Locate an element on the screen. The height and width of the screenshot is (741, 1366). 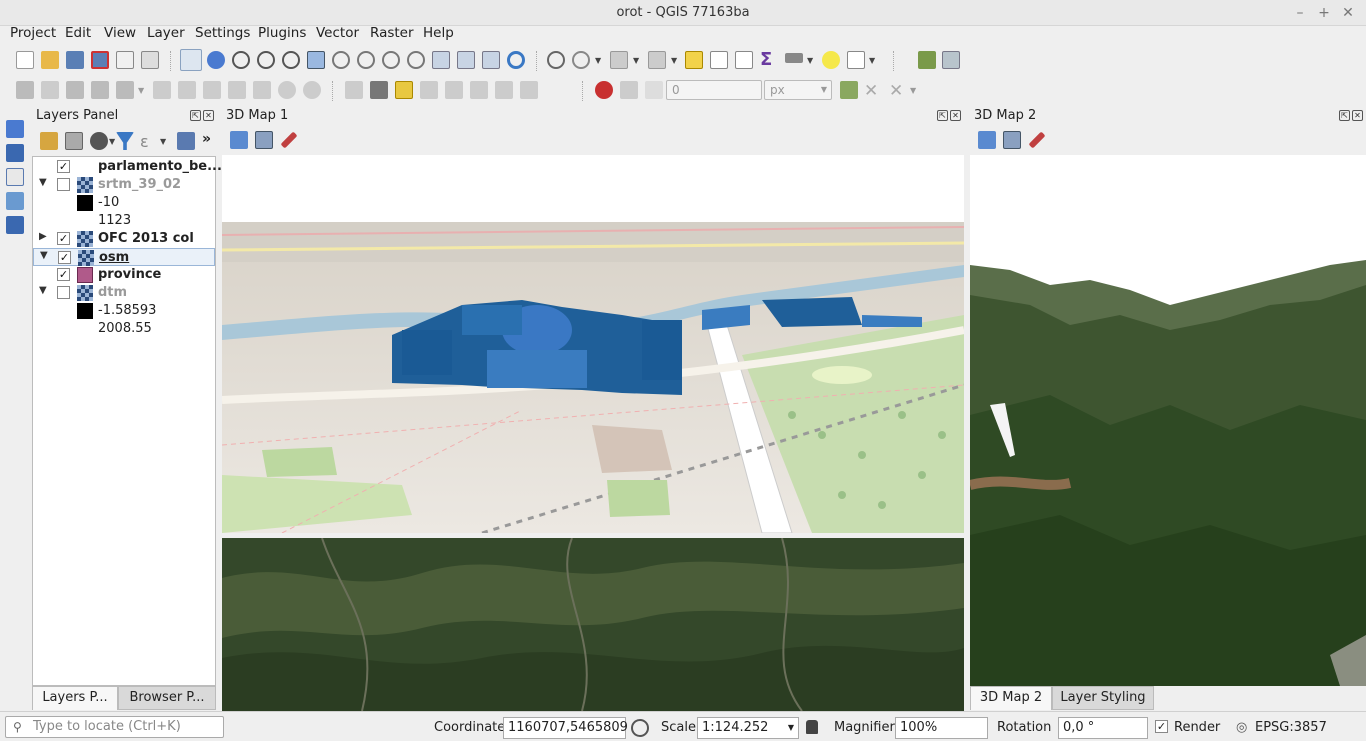
filter-expression-icon: ε is located at coordinates (149, 141).